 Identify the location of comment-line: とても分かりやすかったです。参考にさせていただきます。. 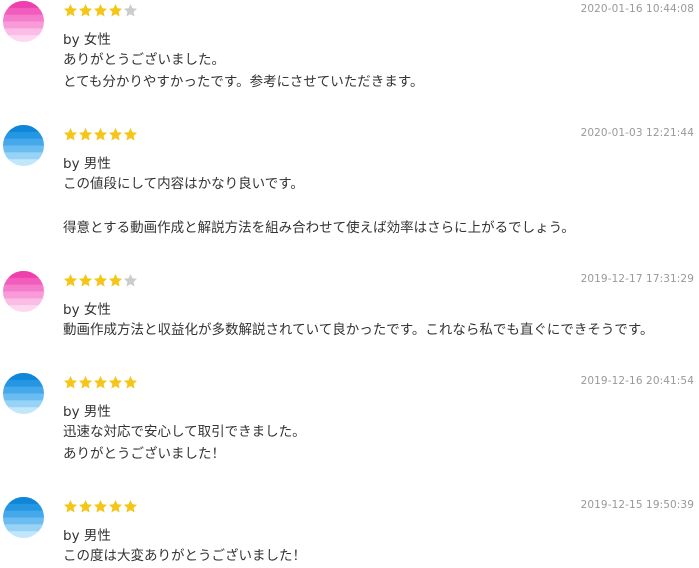
(243, 82).